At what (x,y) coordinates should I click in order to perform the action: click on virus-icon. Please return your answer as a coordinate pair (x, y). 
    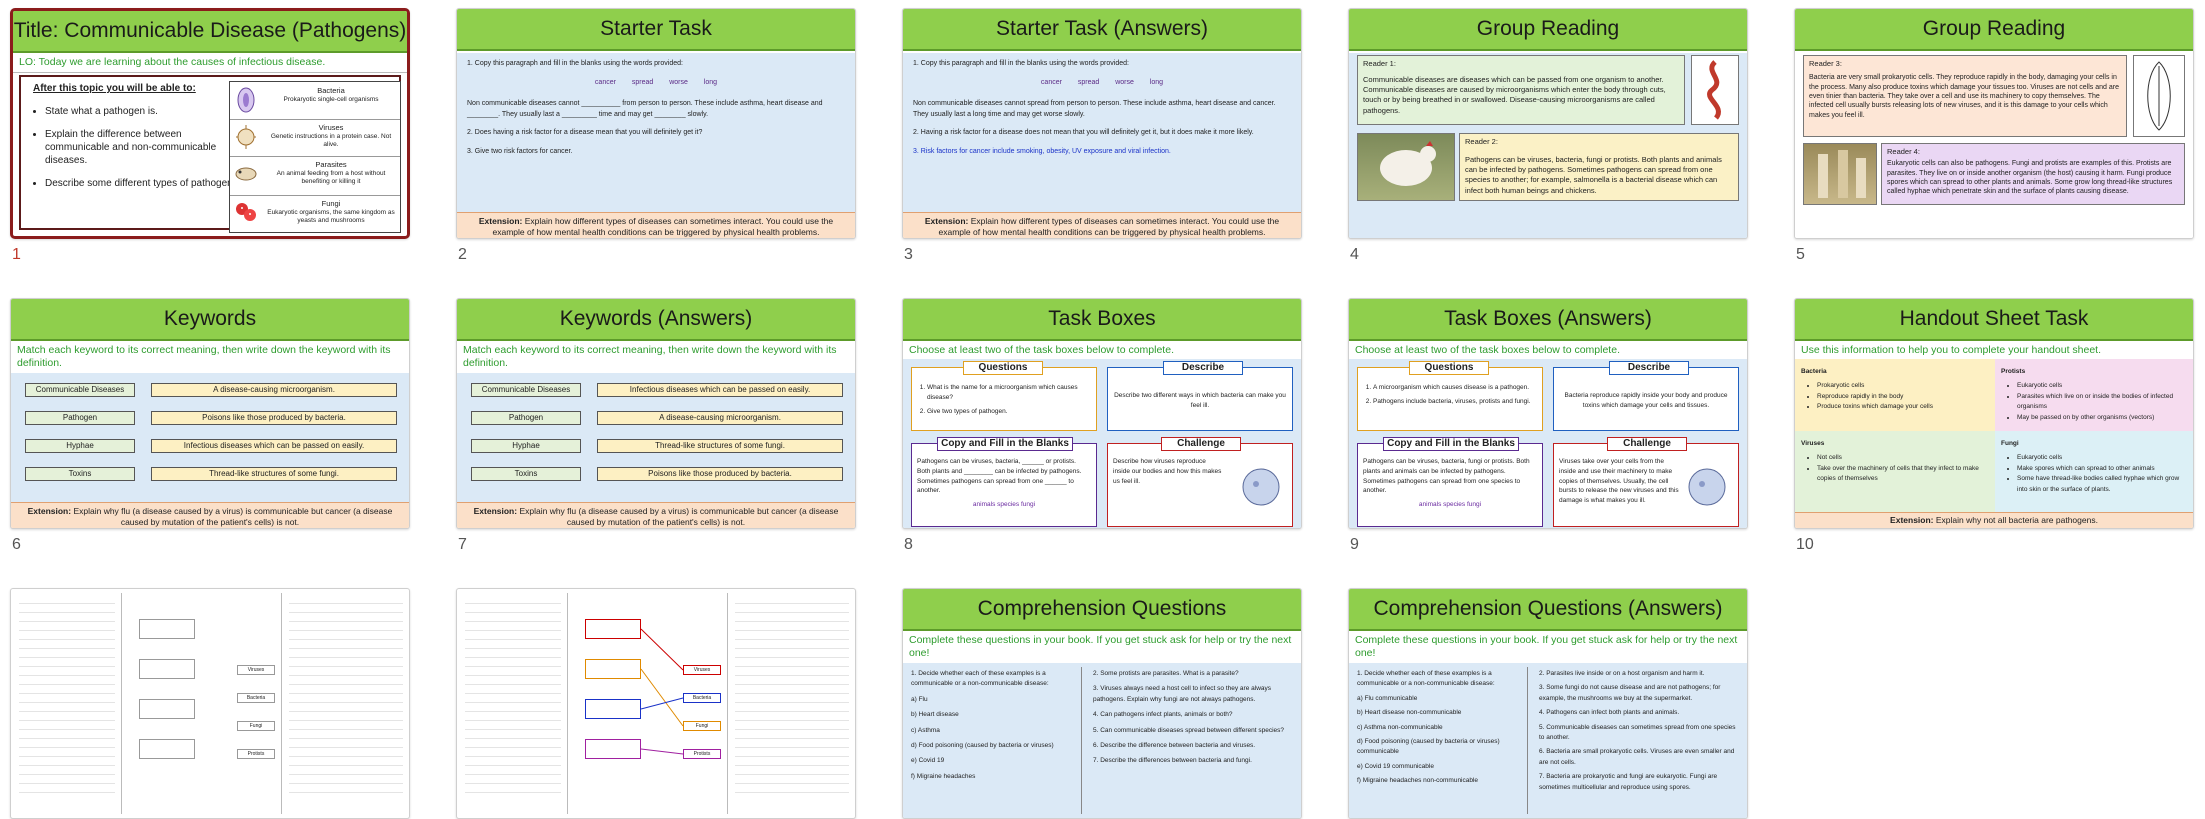
    Looking at the image, I should click on (246, 137).